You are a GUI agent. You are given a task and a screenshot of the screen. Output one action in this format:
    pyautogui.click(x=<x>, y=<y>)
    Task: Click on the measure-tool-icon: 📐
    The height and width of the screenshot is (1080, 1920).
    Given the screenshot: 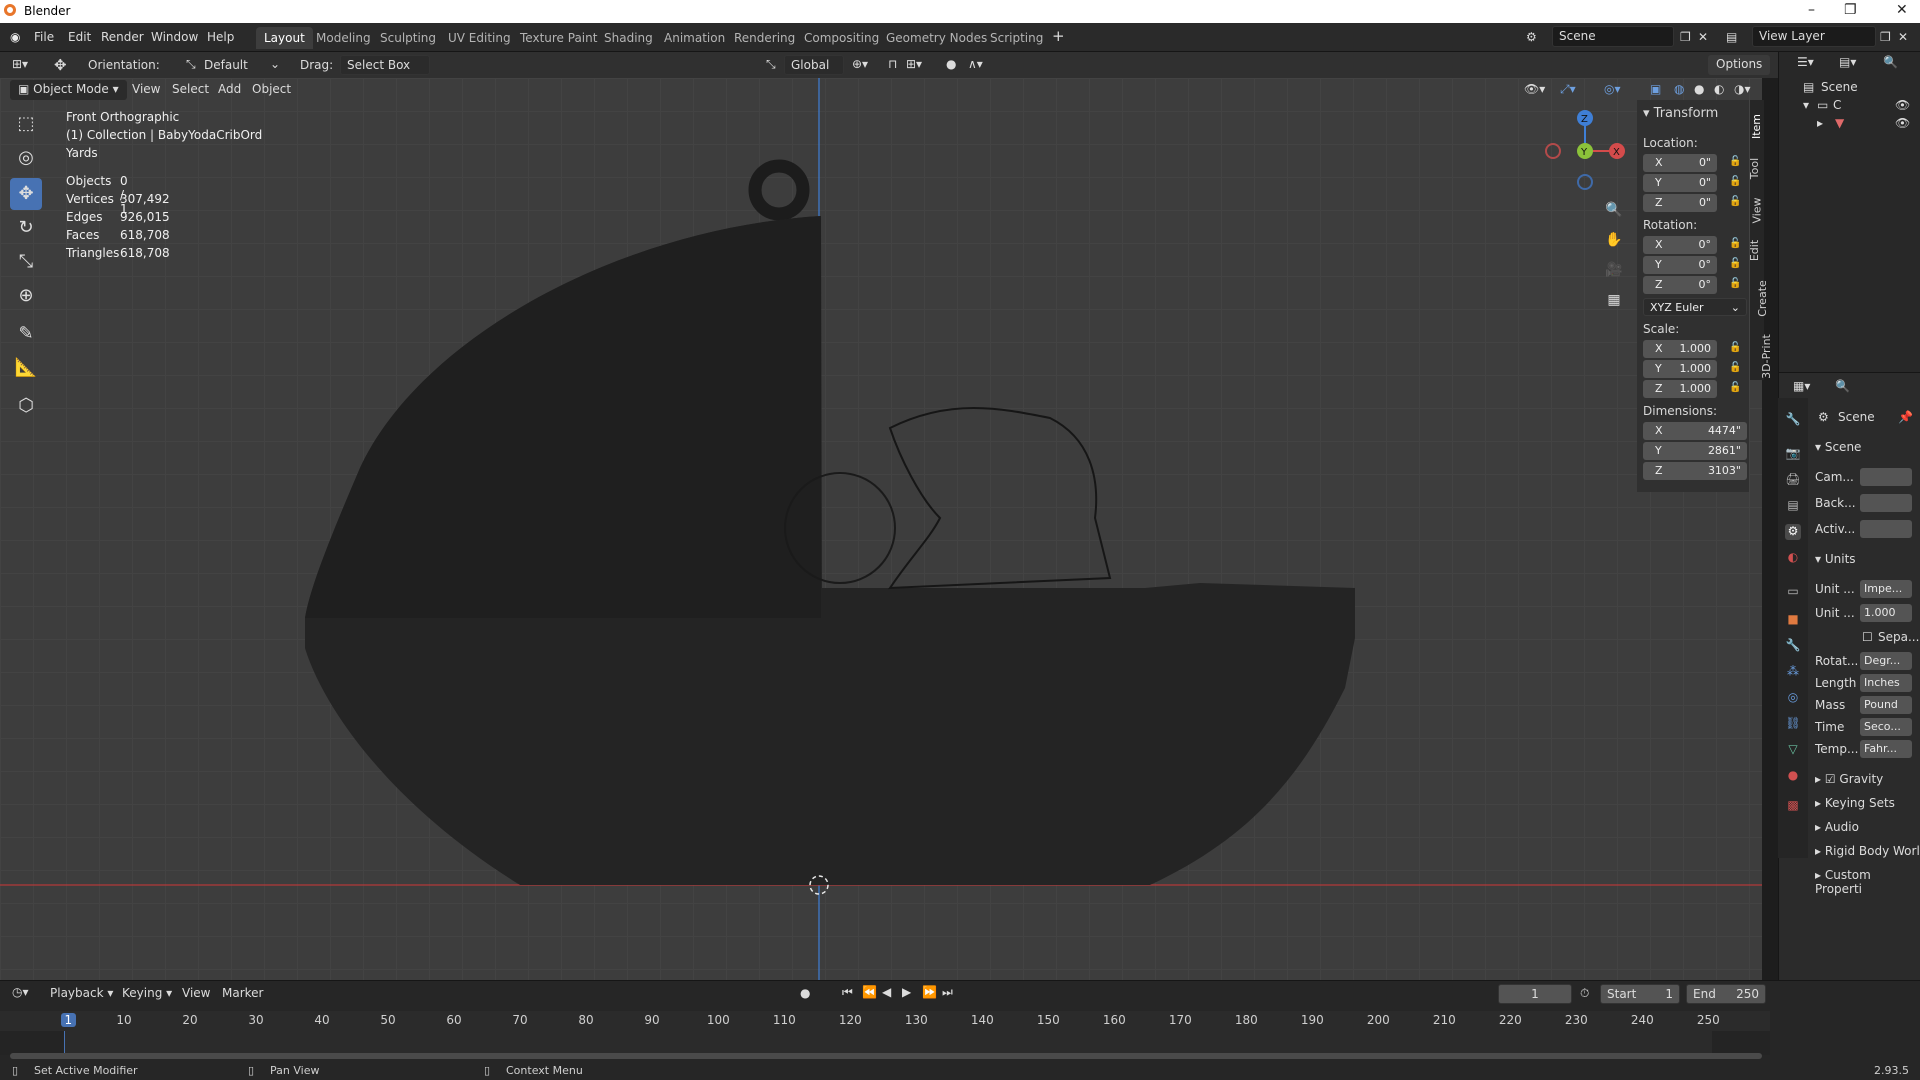 What is the action you would take?
    pyautogui.click(x=26, y=368)
    